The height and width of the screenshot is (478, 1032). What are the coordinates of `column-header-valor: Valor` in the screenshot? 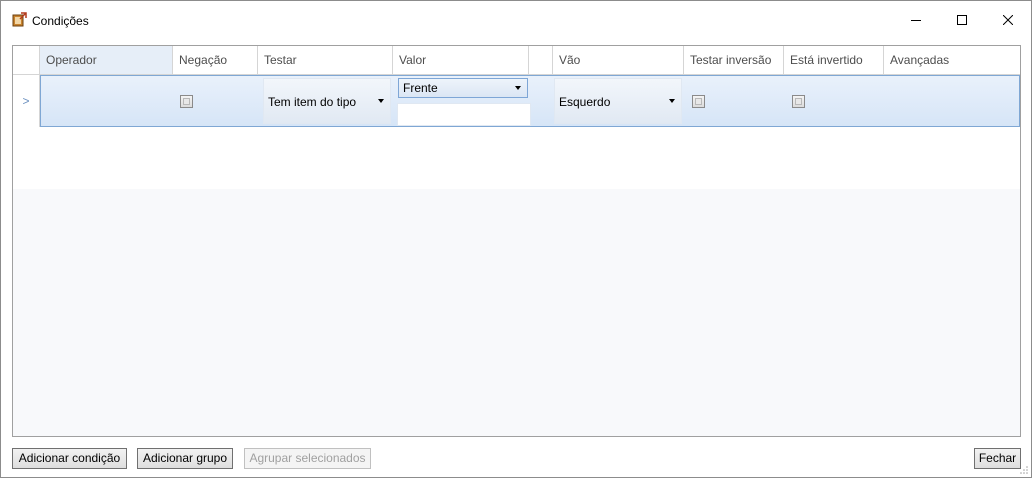 It's located at (461, 60).